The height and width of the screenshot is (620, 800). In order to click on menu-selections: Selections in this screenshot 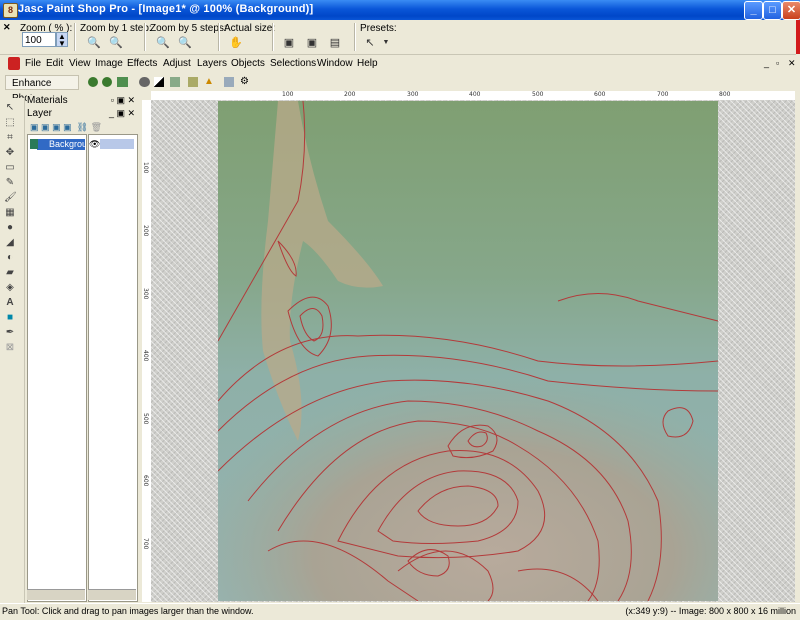, I will do `click(293, 63)`.